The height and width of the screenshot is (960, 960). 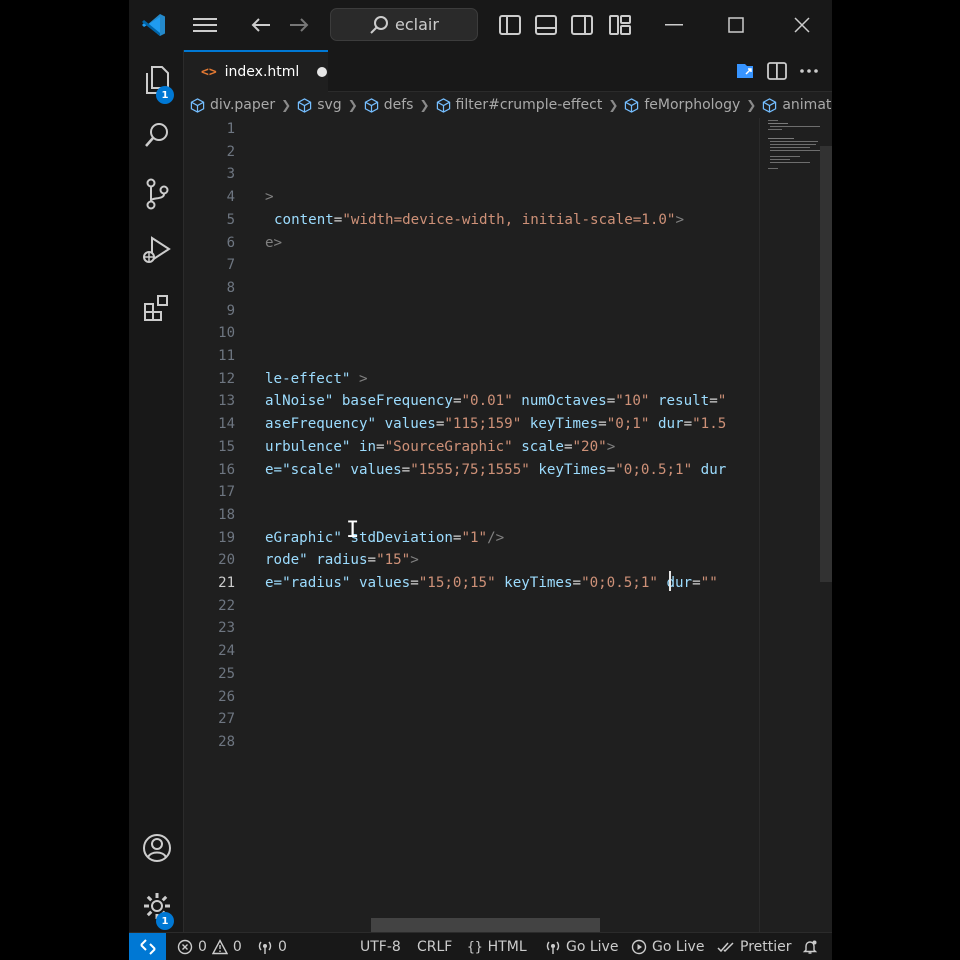 I want to click on split-editor-icon, so click(x=777, y=71).